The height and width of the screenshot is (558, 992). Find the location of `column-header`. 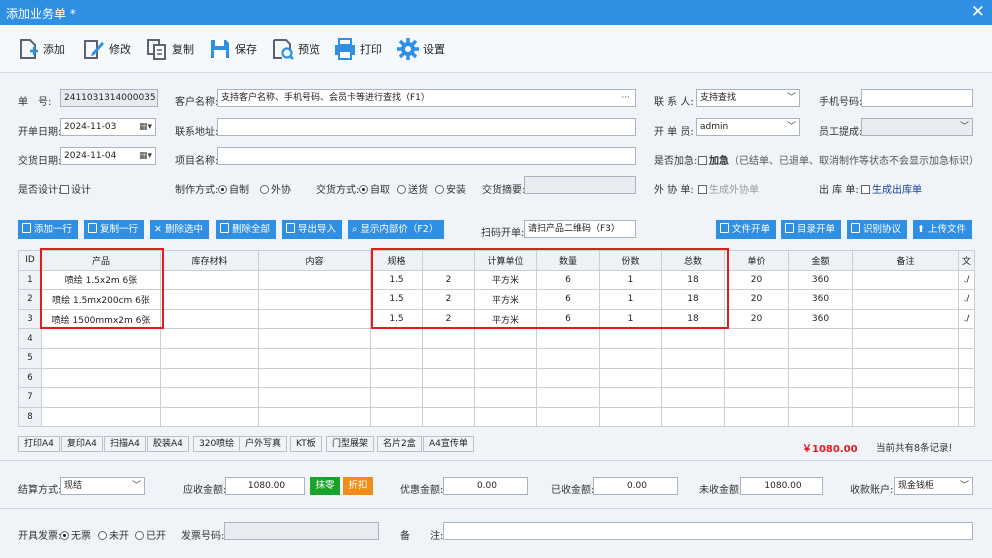

column-header is located at coordinates (448, 260).